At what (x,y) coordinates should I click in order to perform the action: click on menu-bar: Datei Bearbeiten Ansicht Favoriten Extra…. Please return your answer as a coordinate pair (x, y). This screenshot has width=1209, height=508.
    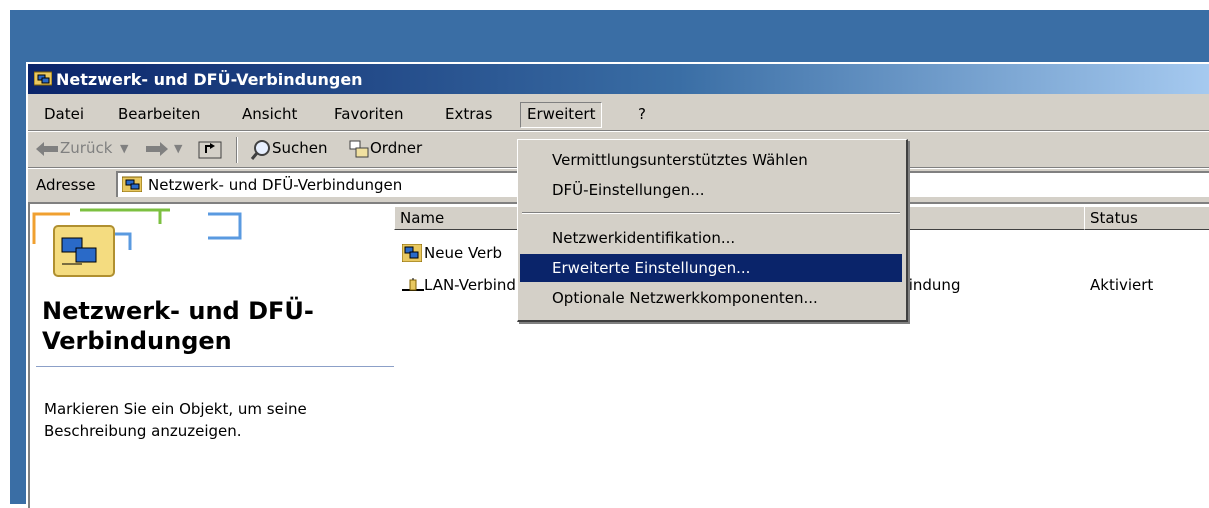
    Looking at the image, I should click on (618, 113).